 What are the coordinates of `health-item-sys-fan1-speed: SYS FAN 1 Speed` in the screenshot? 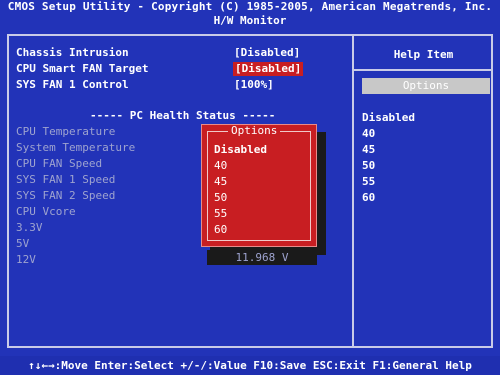 It's located at (66, 179).